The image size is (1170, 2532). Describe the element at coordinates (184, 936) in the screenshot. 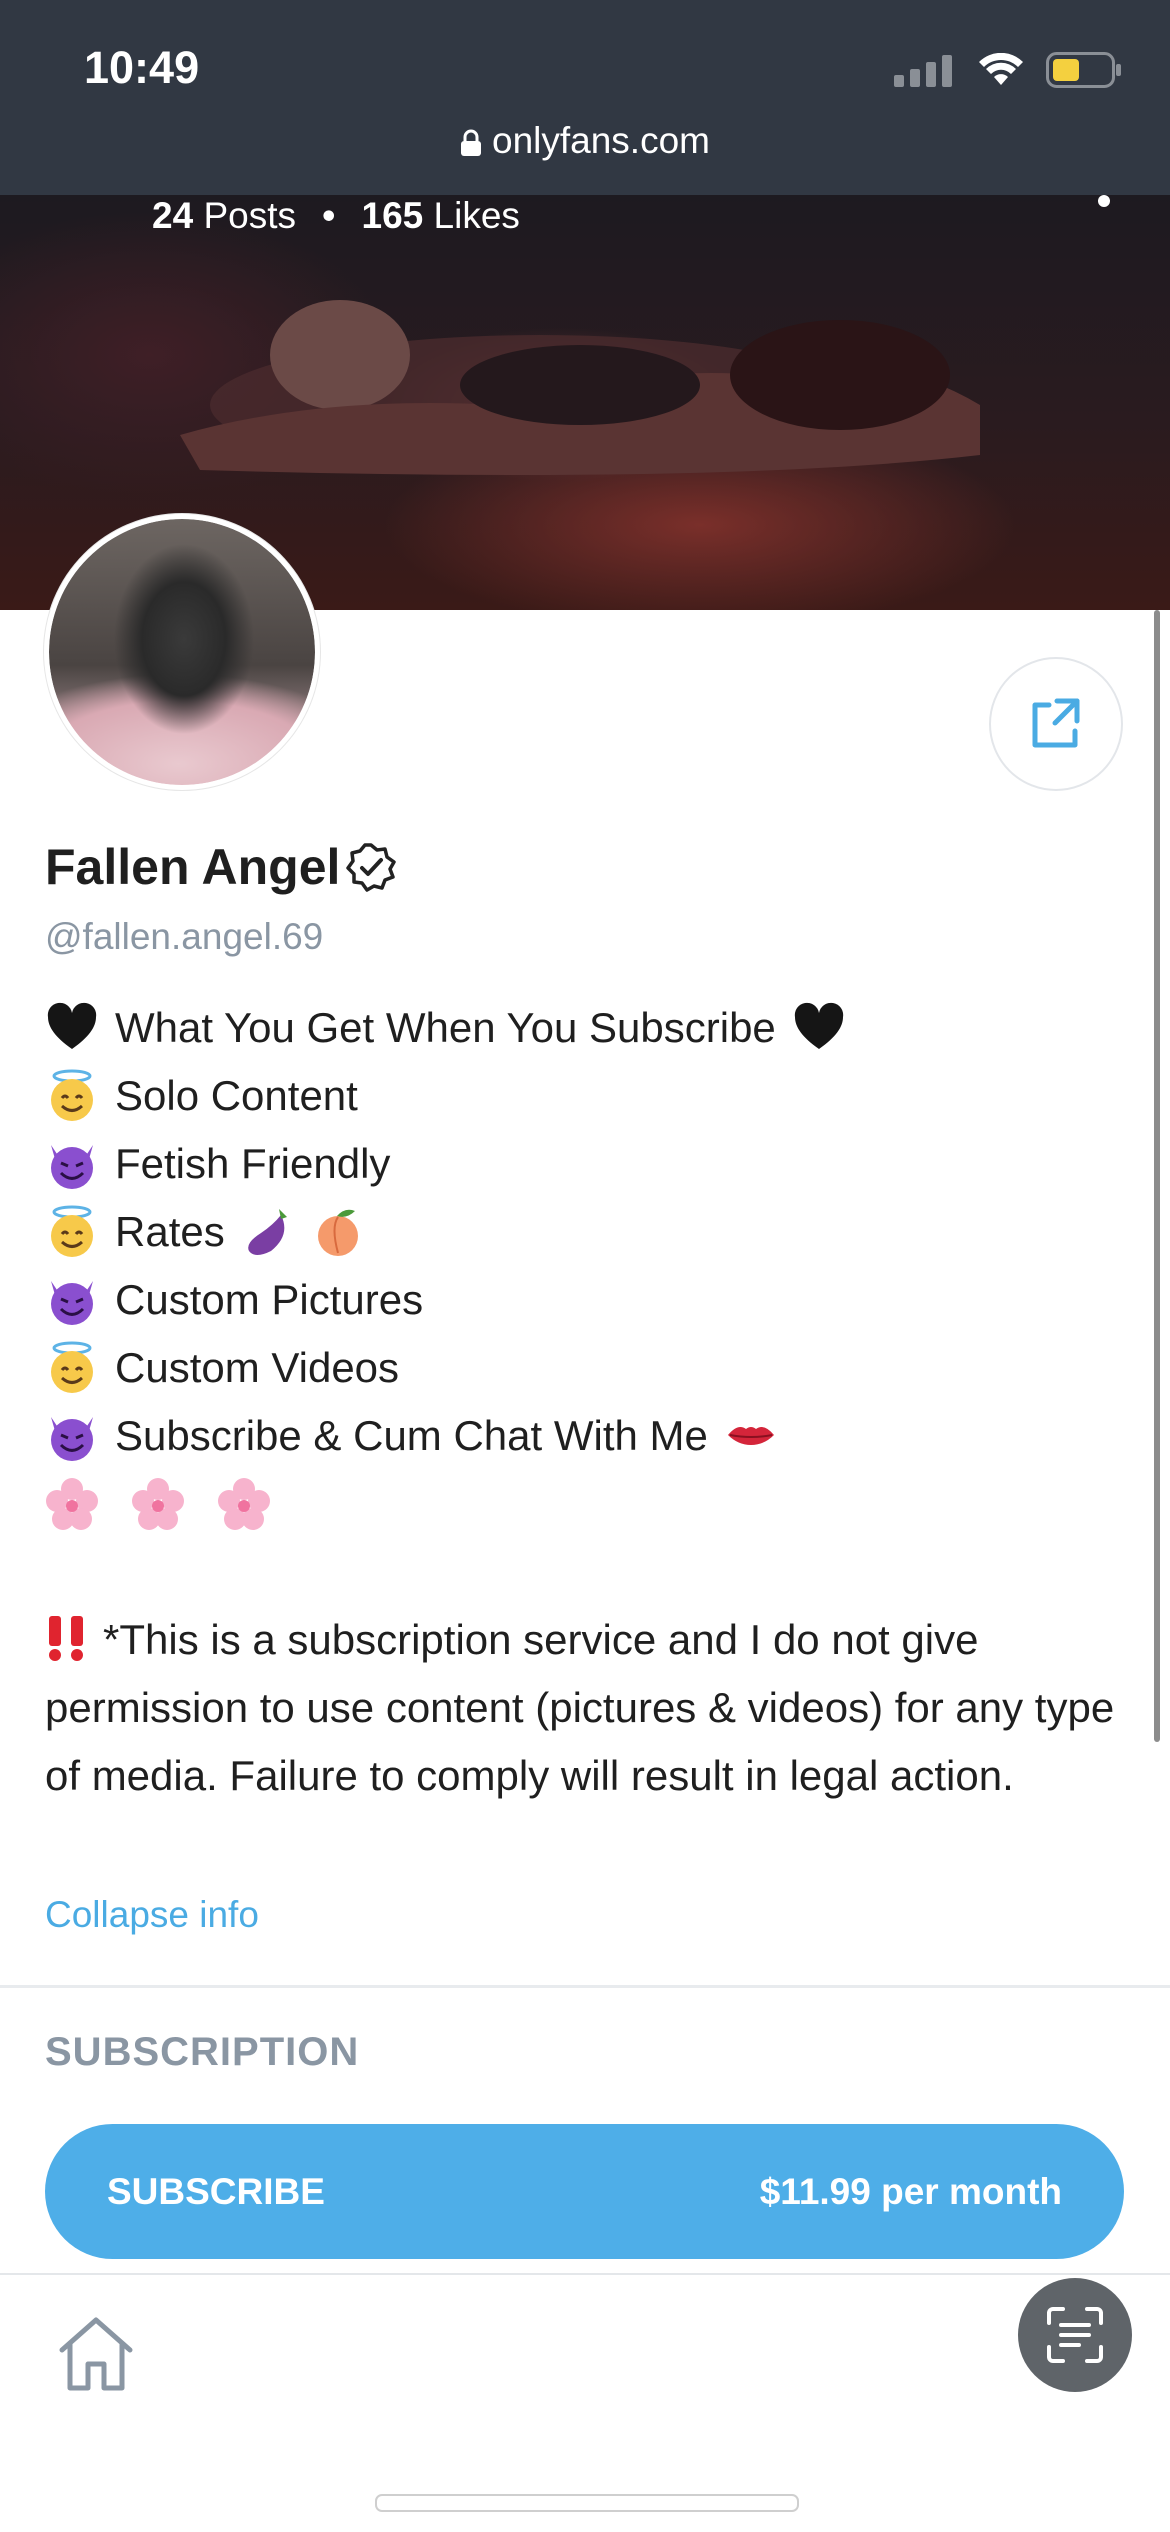

I see `profile-handle: @fallen.angel.69` at that location.